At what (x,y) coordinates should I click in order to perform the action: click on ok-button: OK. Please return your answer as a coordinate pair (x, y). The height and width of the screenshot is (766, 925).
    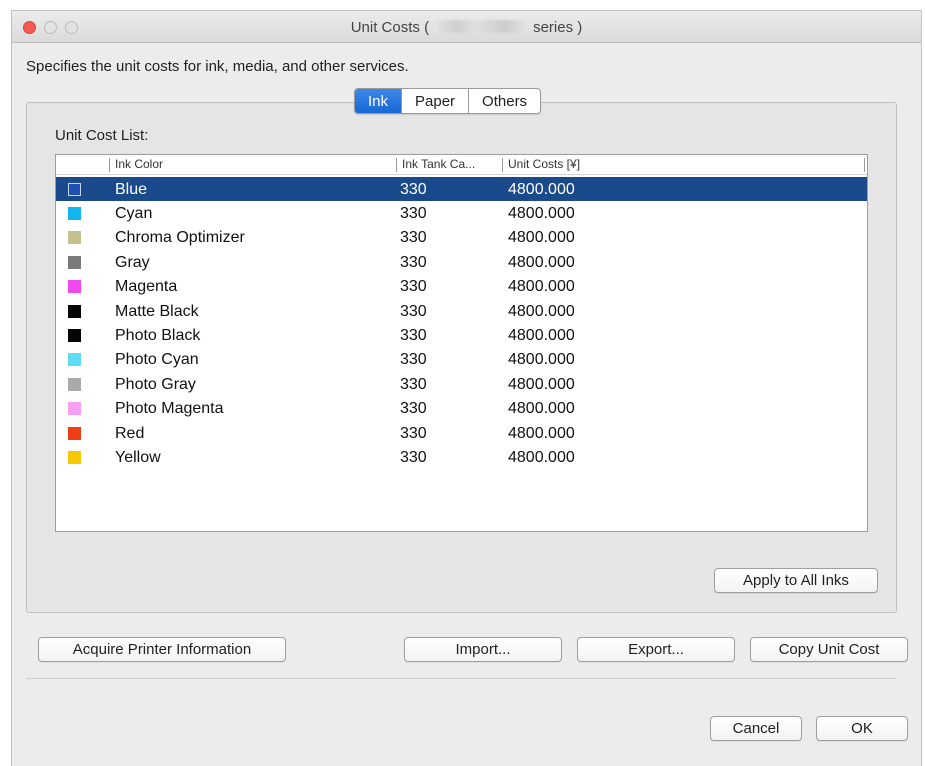
    Looking at the image, I should click on (862, 728).